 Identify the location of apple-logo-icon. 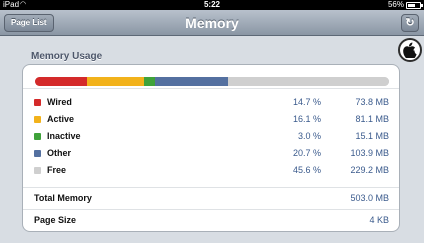
(410, 50).